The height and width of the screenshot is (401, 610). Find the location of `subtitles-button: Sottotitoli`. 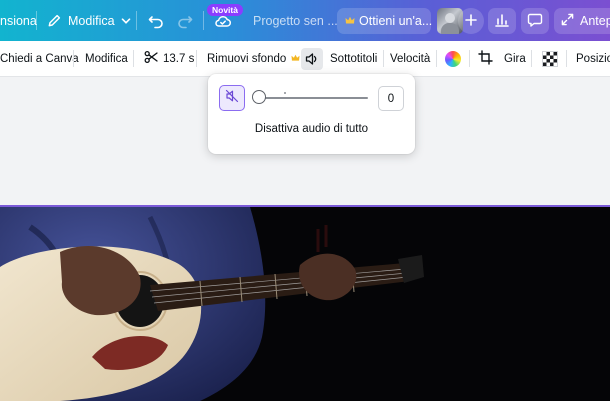

subtitles-button: Sottotitoli is located at coordinates (353, 58).